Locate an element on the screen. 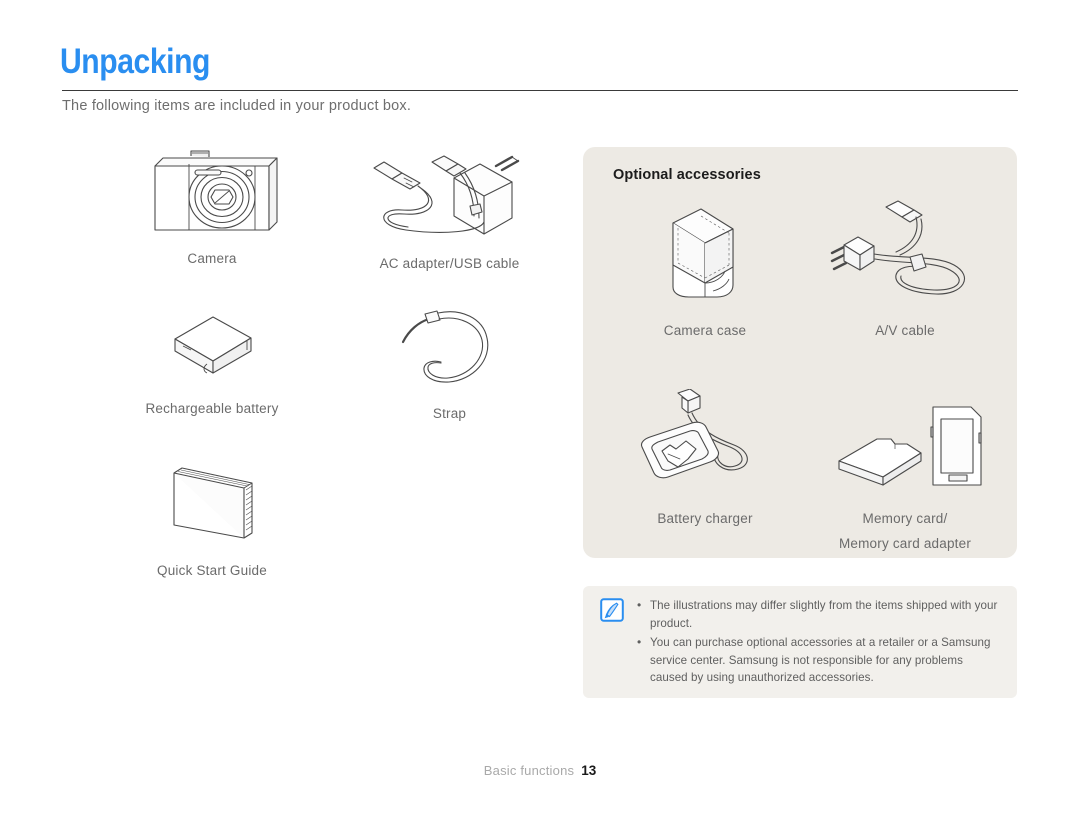 Image resolution: width=1080 pixels, height=815 pixels. page-title: Unpacking is located at coordinates (135, 61).